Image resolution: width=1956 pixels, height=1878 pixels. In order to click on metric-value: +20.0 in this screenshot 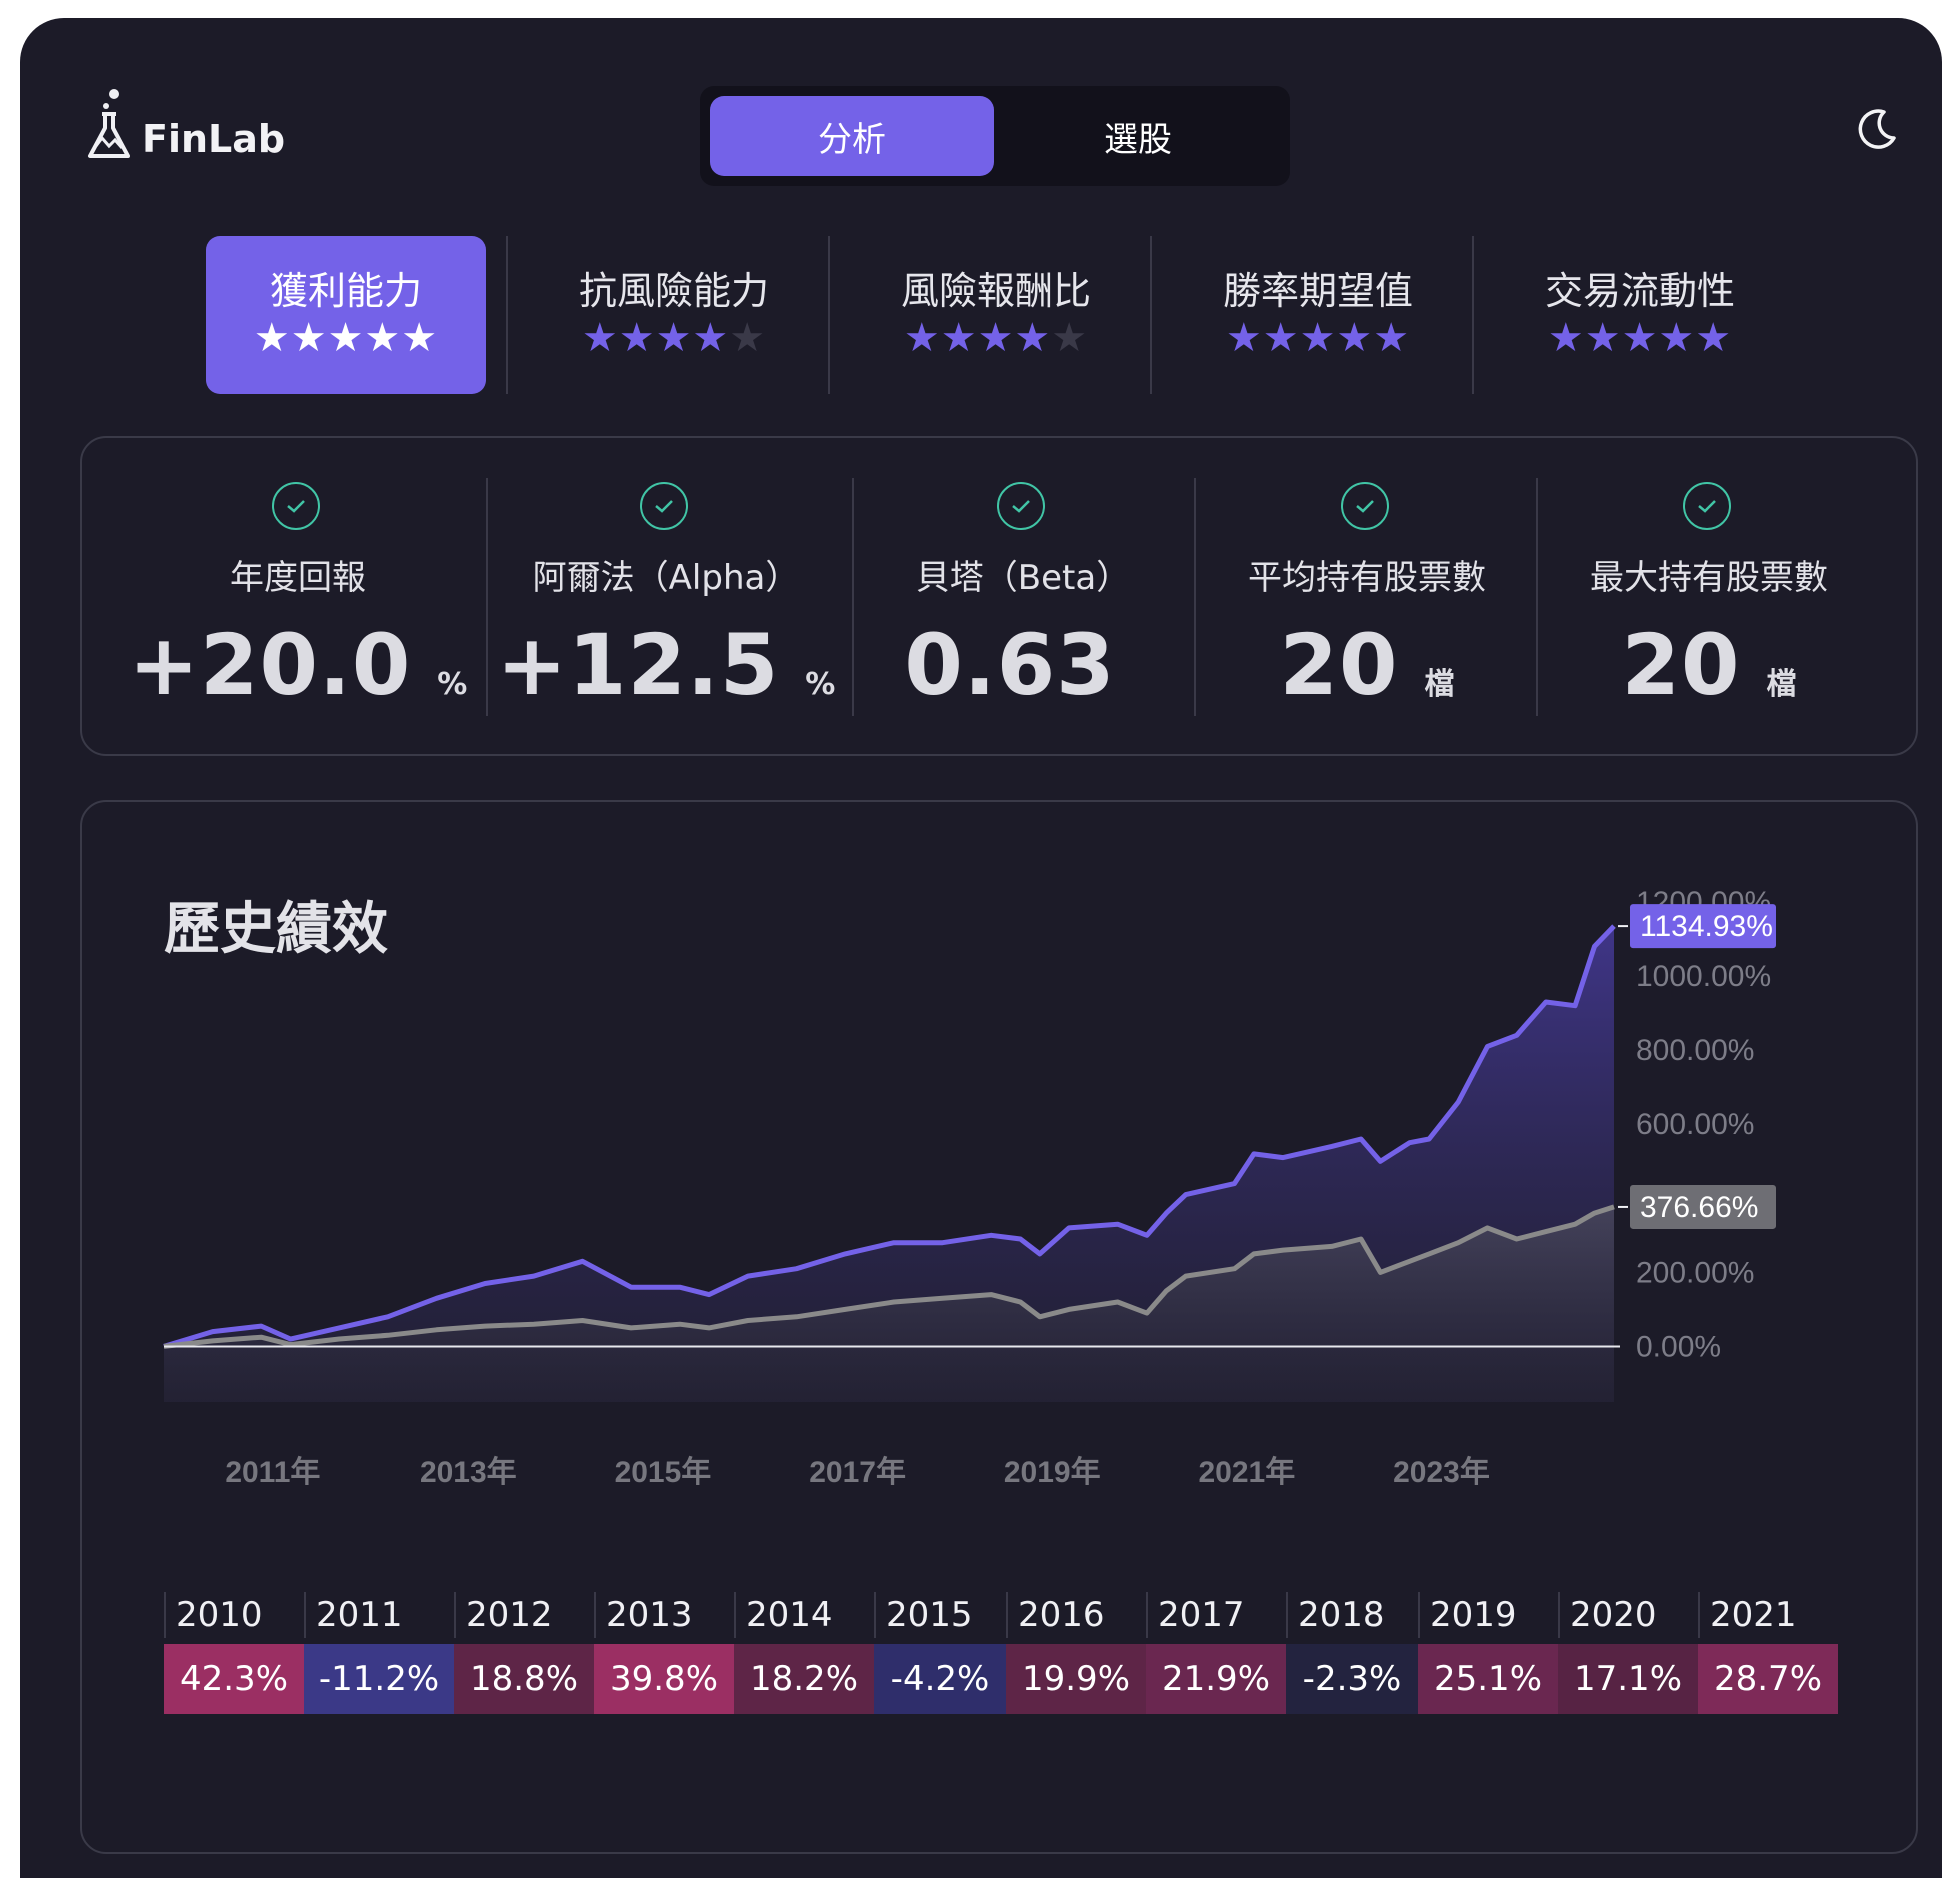, I will do `click(270, 665)`.